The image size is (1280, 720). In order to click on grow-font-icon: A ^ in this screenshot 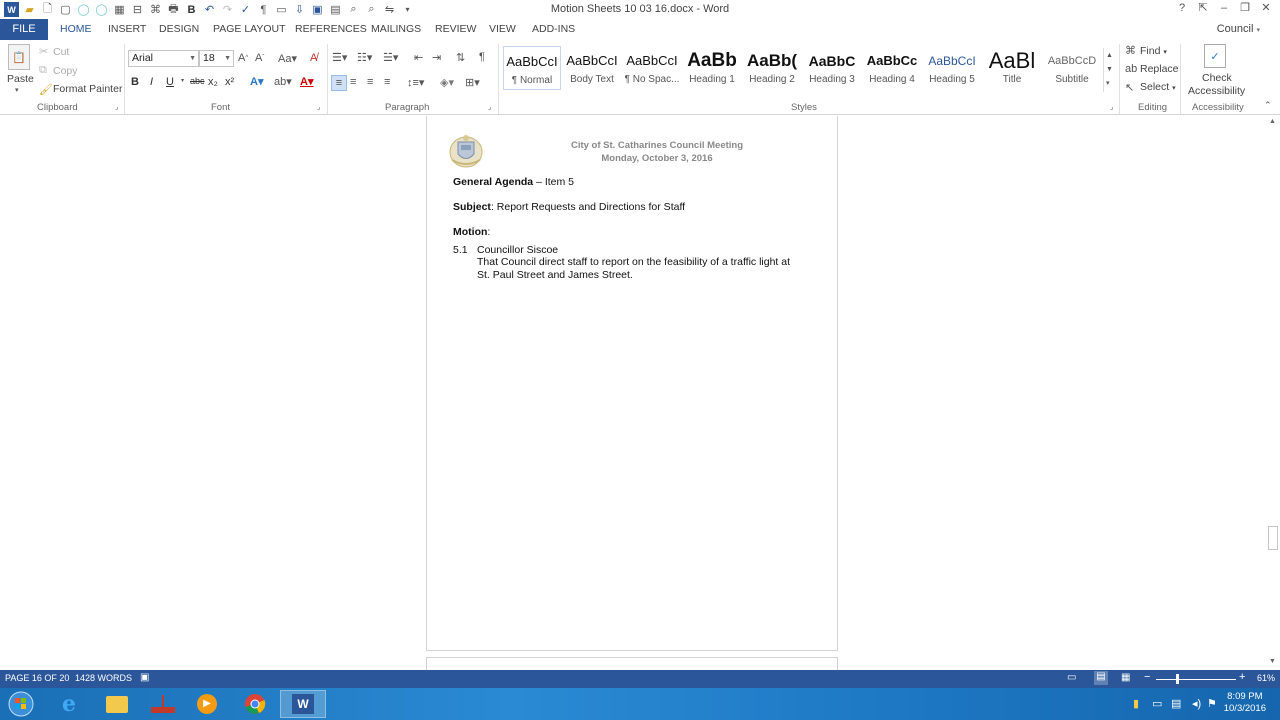, I will do `click(243, 58)`.